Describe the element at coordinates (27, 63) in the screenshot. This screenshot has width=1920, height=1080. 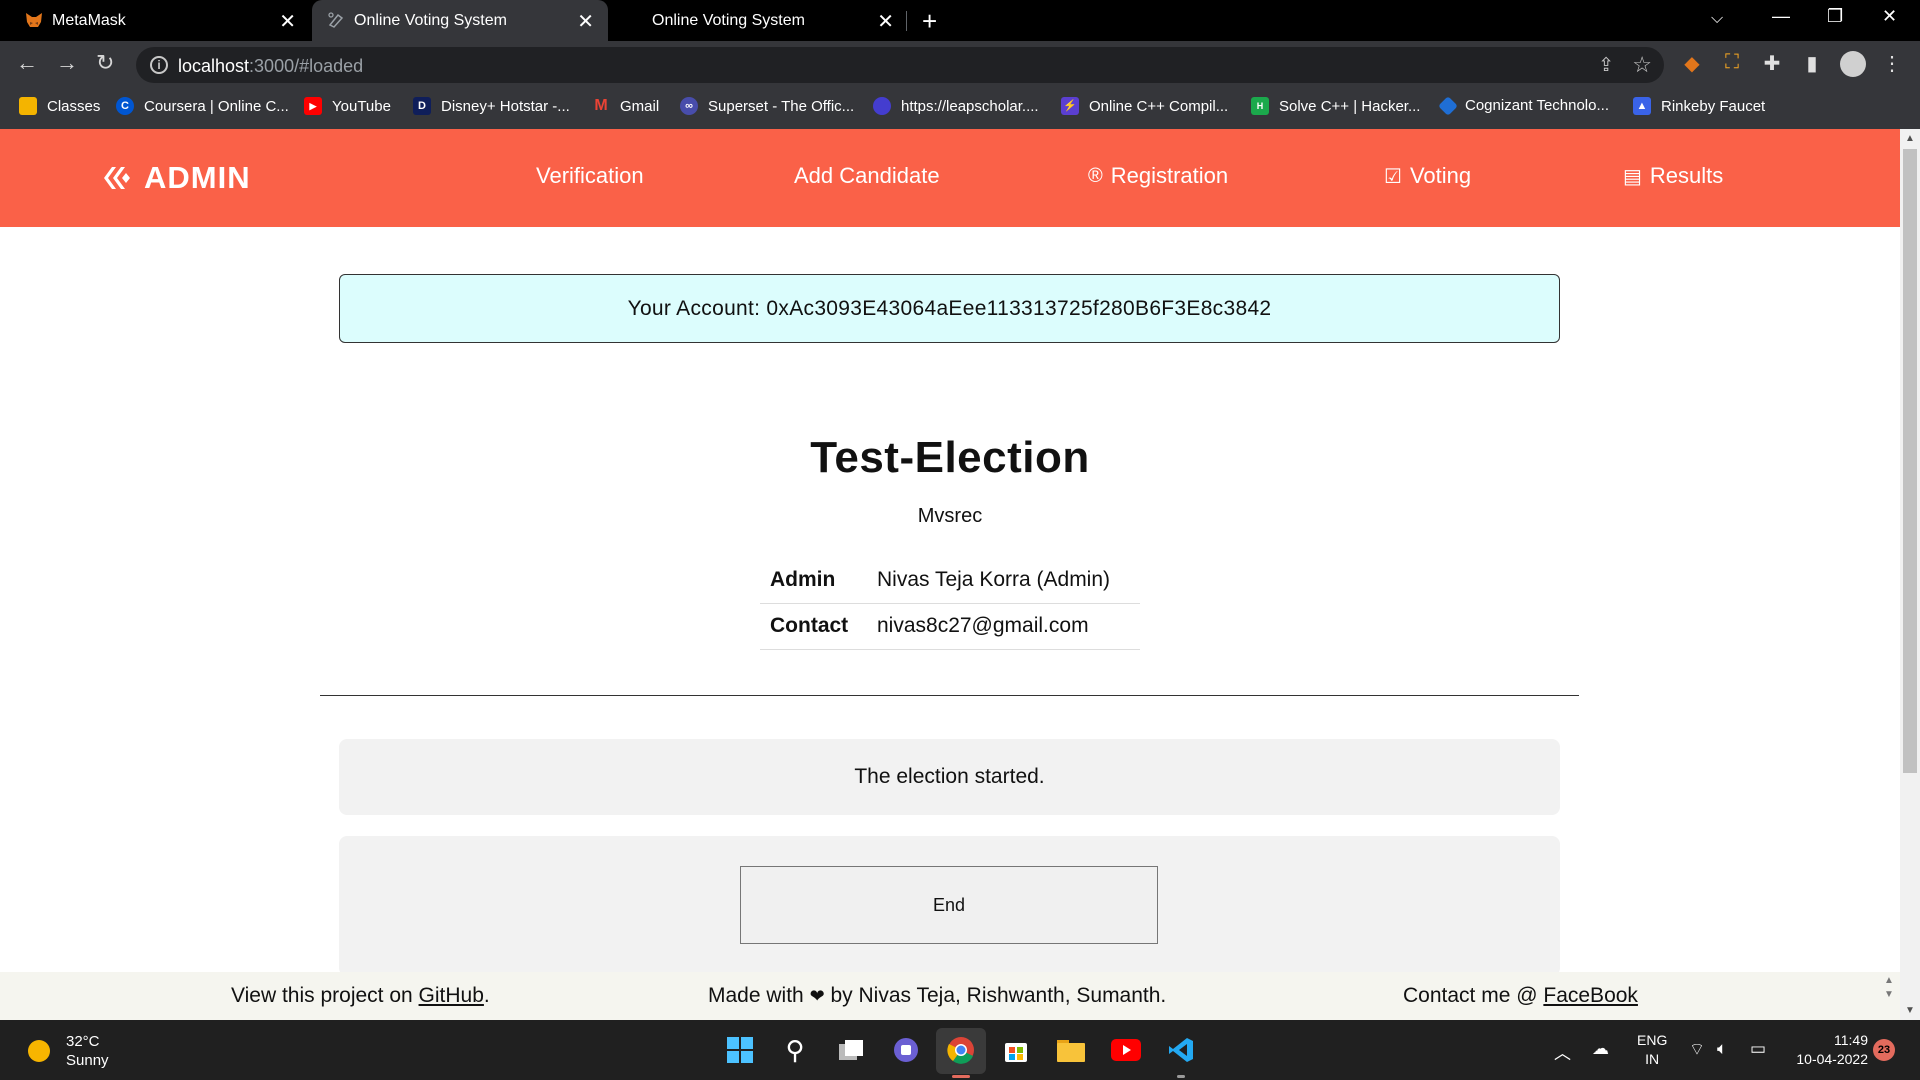
I see `back-button: ←` at that location.